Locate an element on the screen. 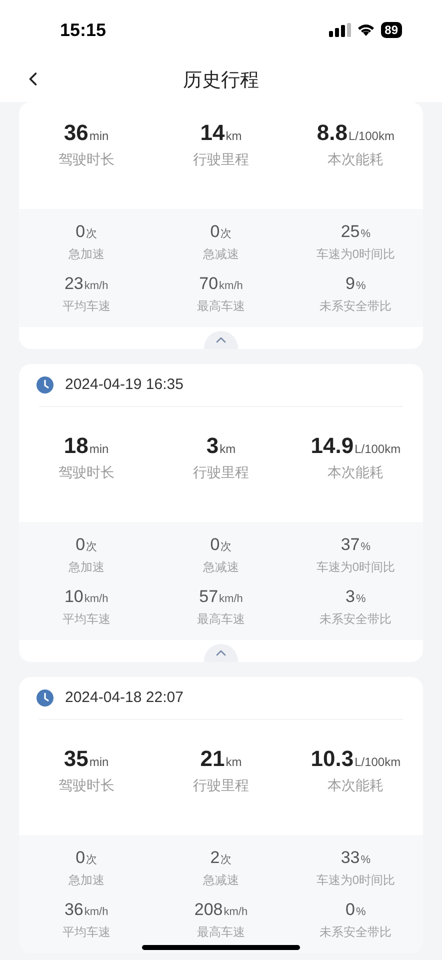  stat-value: 57km/h is located at coordinates (221, 597).